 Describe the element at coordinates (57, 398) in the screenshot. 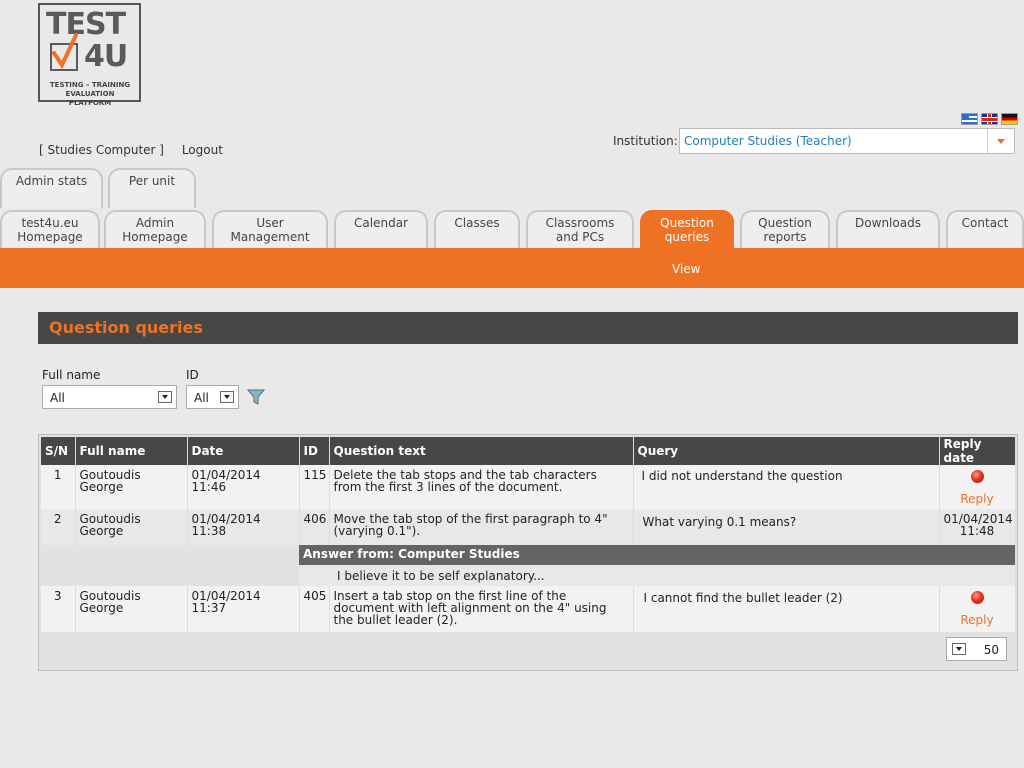

I see `fullname-filter-value: All` at that location.